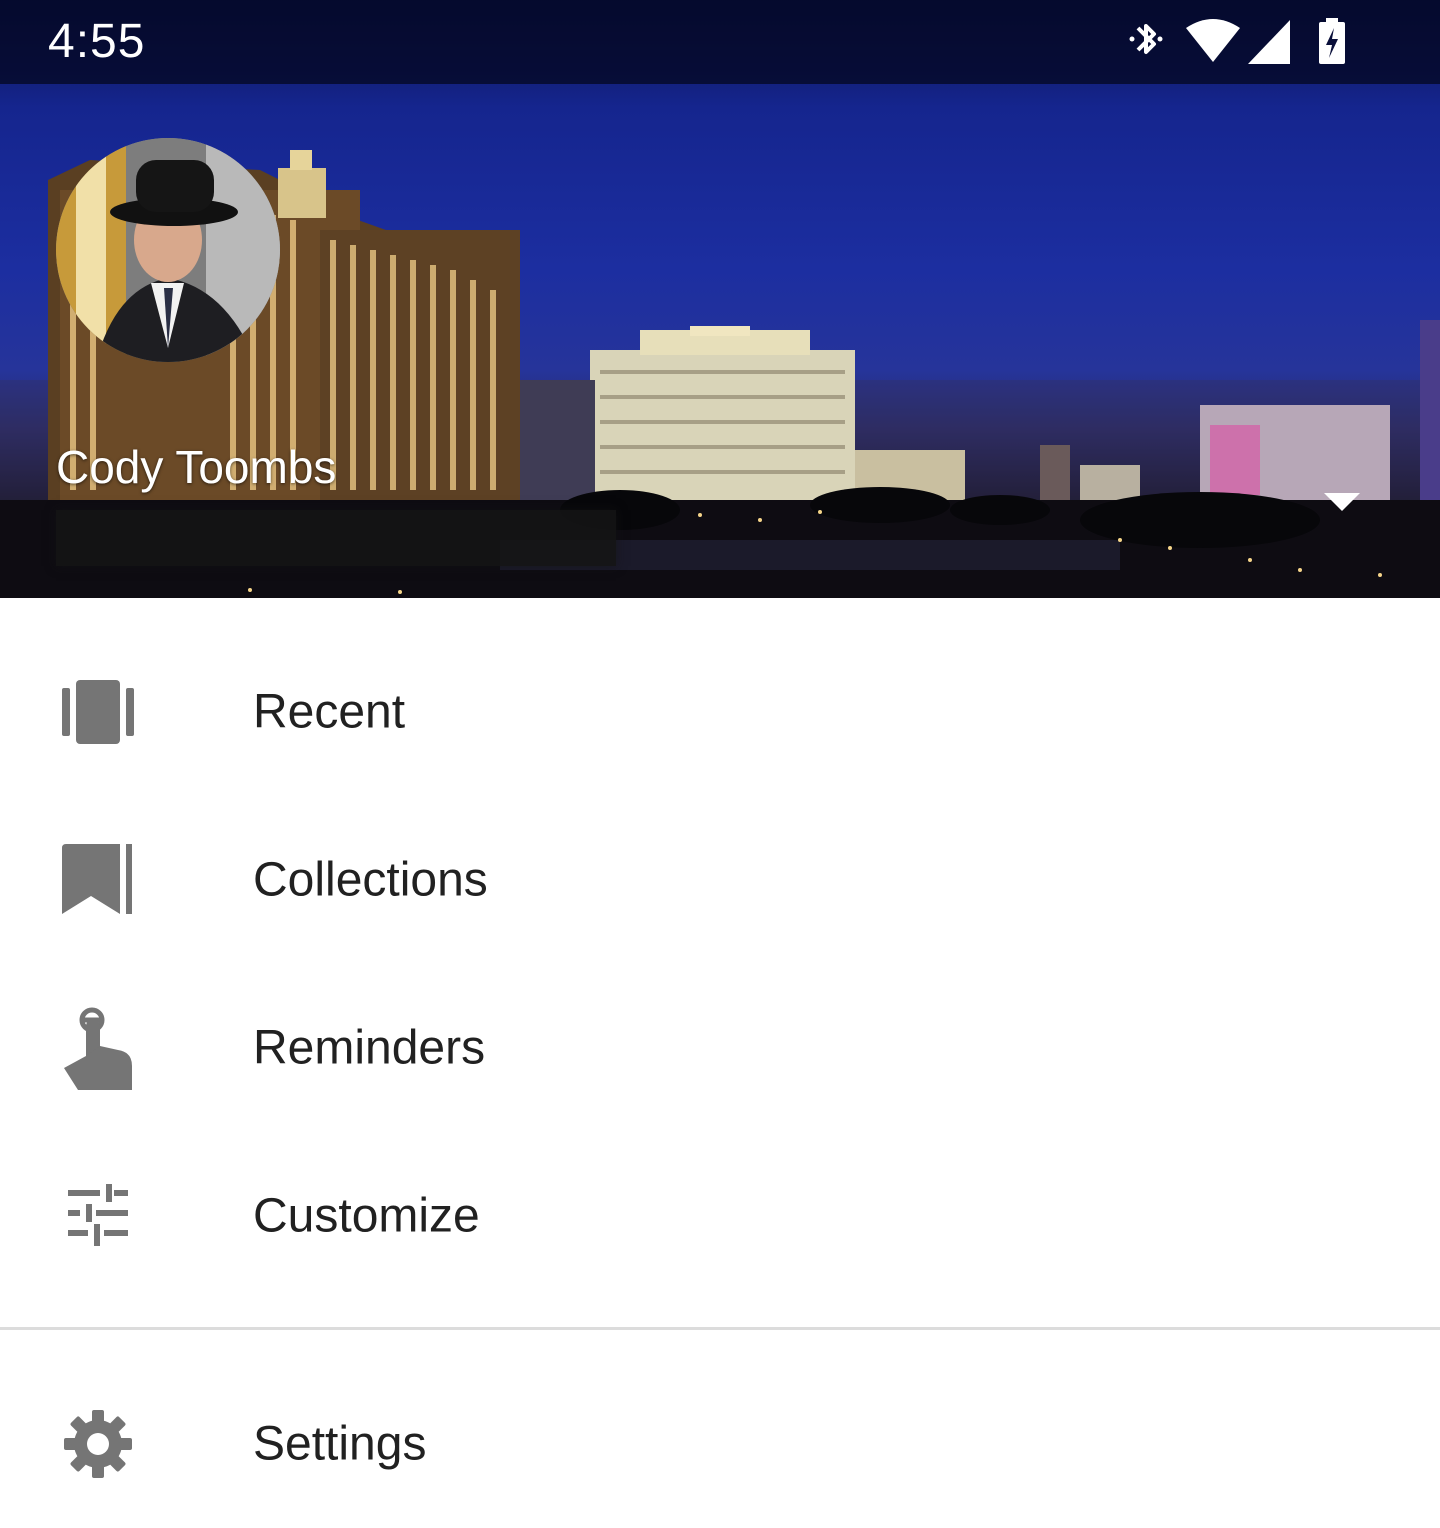 This screenshot has width=1440, height=1528. I want to click on menu-item-reminders: Reminders, so click(720, 1048).